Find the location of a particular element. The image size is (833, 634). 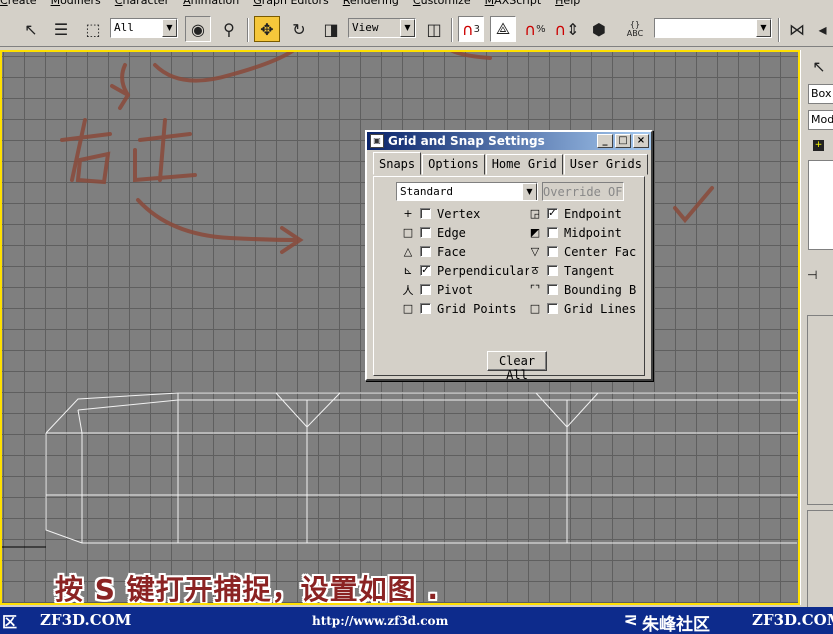

snap-label: Pivot is located at coordinates (455, 289).